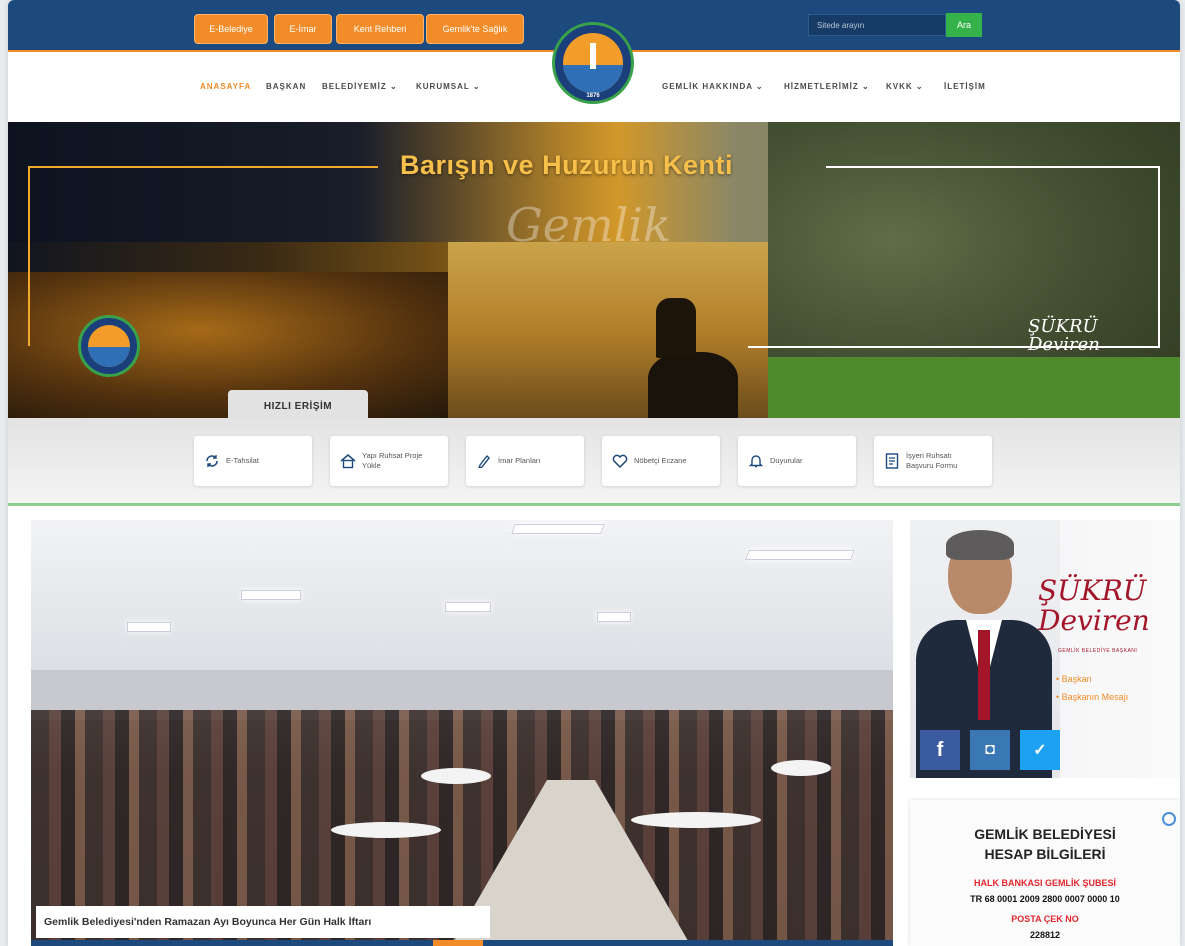 The height and width of the screenshot is (946, 1185). Describe the element at coordinates (212, 461) in the screenshot. I see `refresh-icon` at that location.